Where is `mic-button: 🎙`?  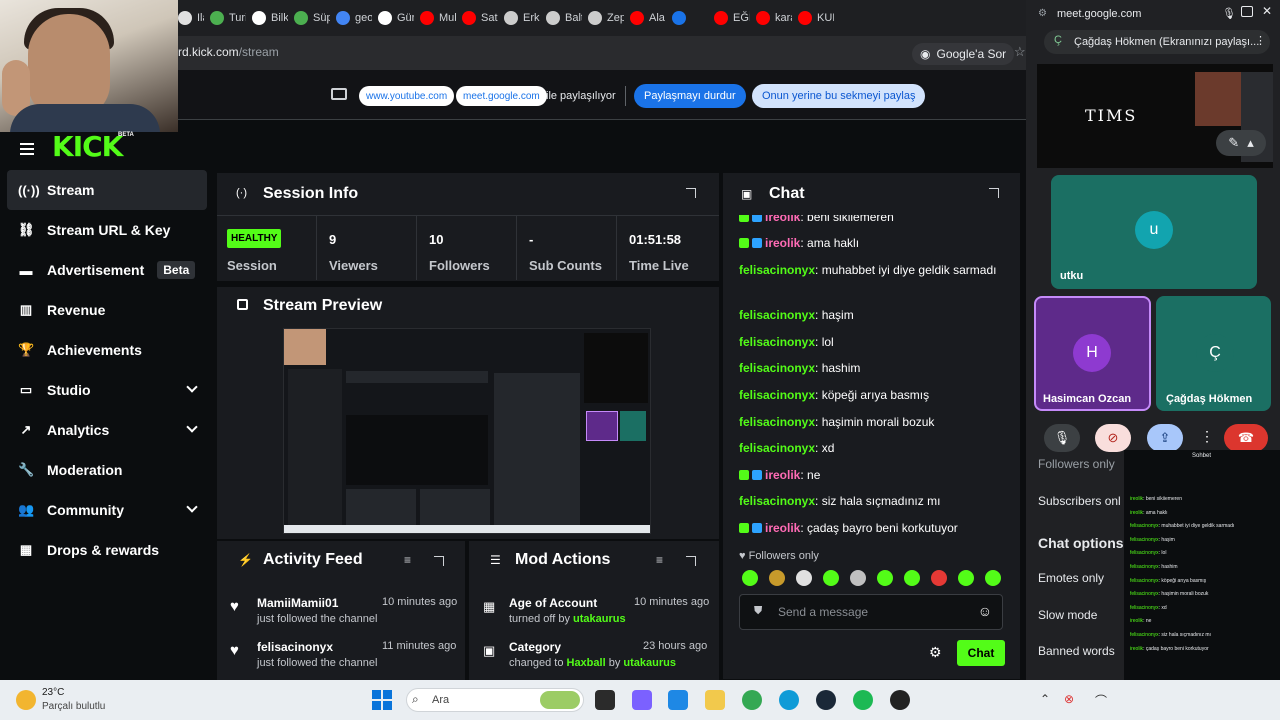 mic-button: 🎙 is located at coordinates (1062, 438).